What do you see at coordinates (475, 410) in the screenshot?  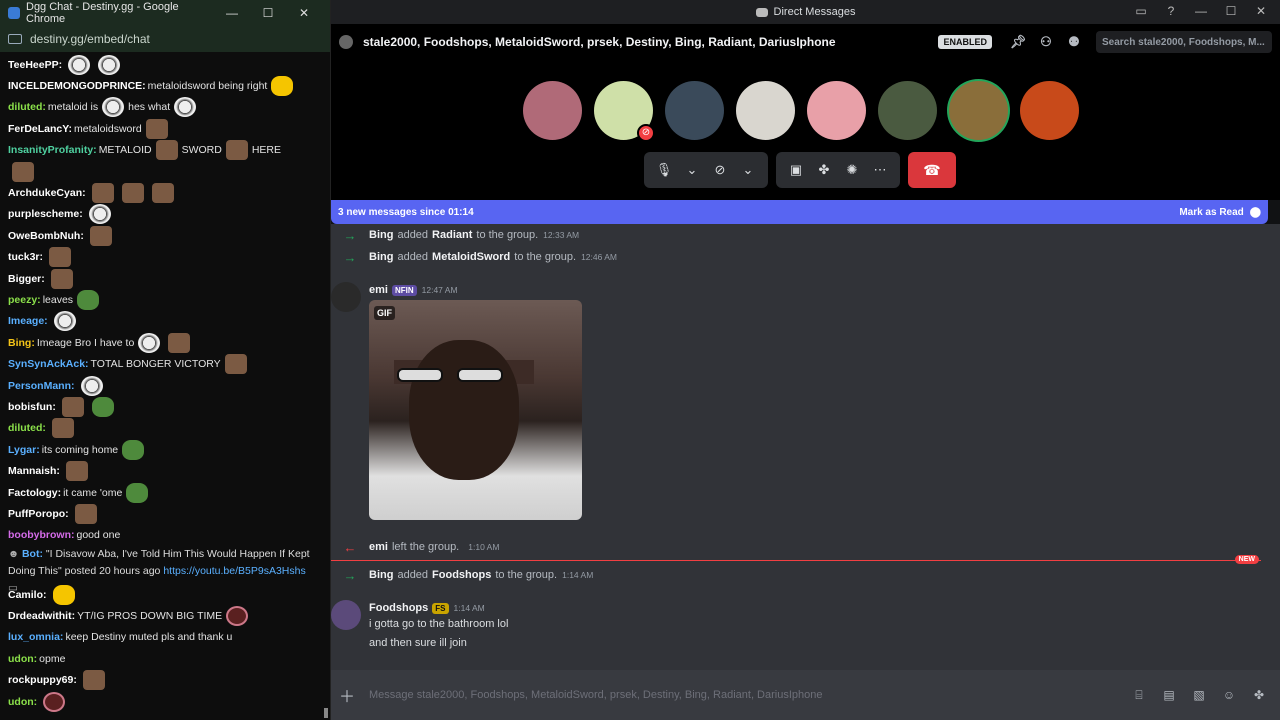 I see `gif-attachment: GIF` at bounding box center [475, 410].